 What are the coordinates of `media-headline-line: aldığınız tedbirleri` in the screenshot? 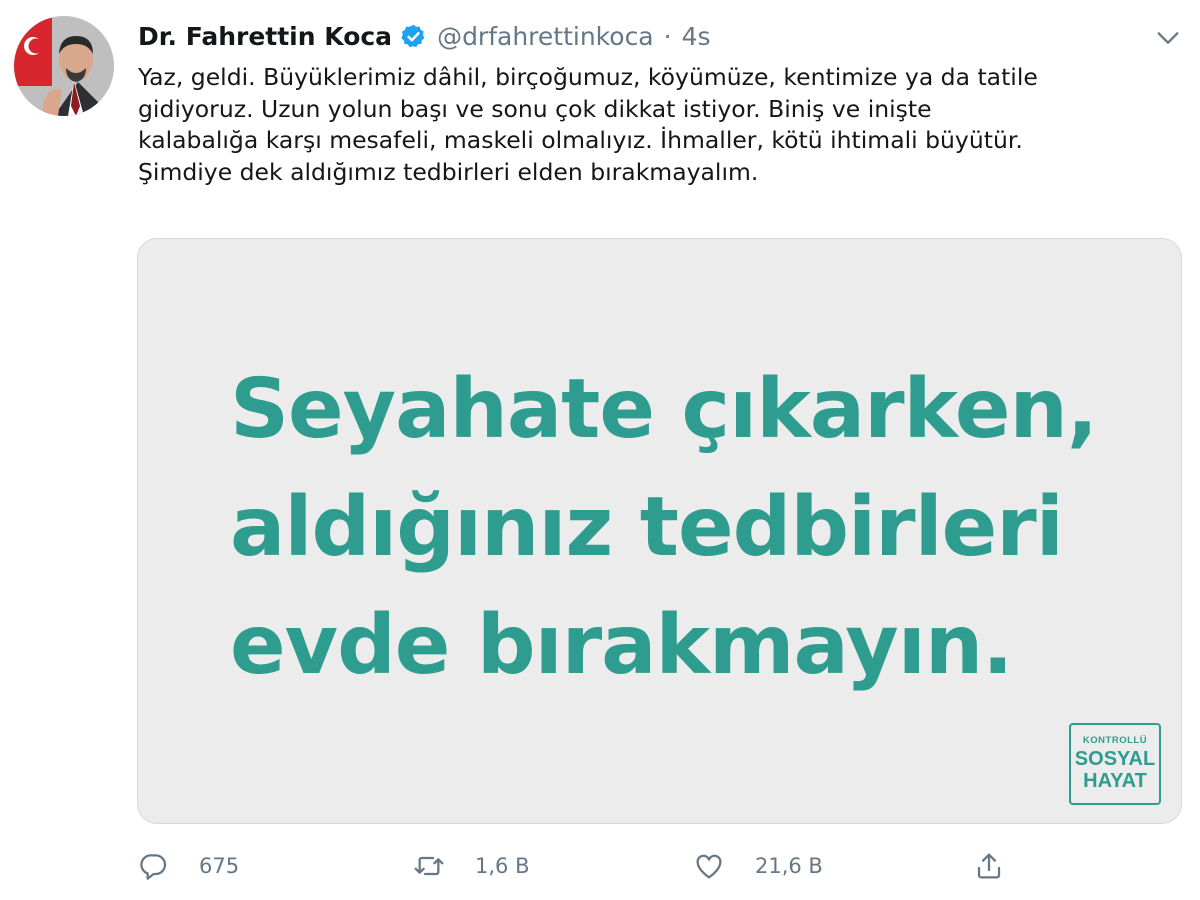 It's located at (647, 527).